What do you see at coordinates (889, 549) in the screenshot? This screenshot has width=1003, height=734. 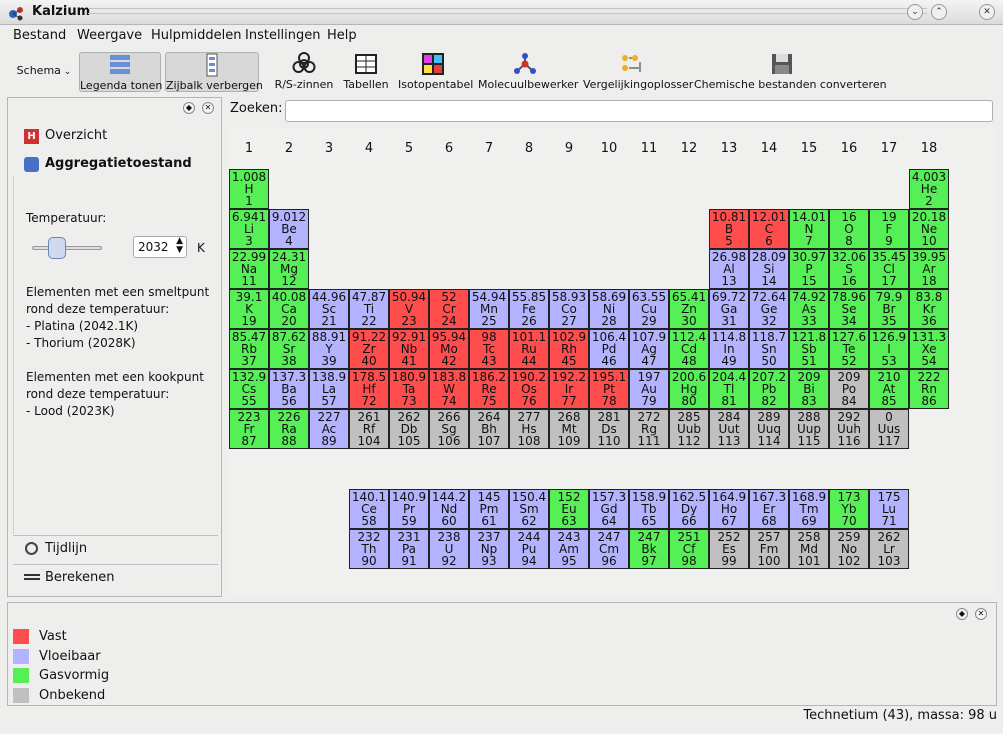 I see `element-lr: 262 Lr 103` at bounding box center [889, 549].